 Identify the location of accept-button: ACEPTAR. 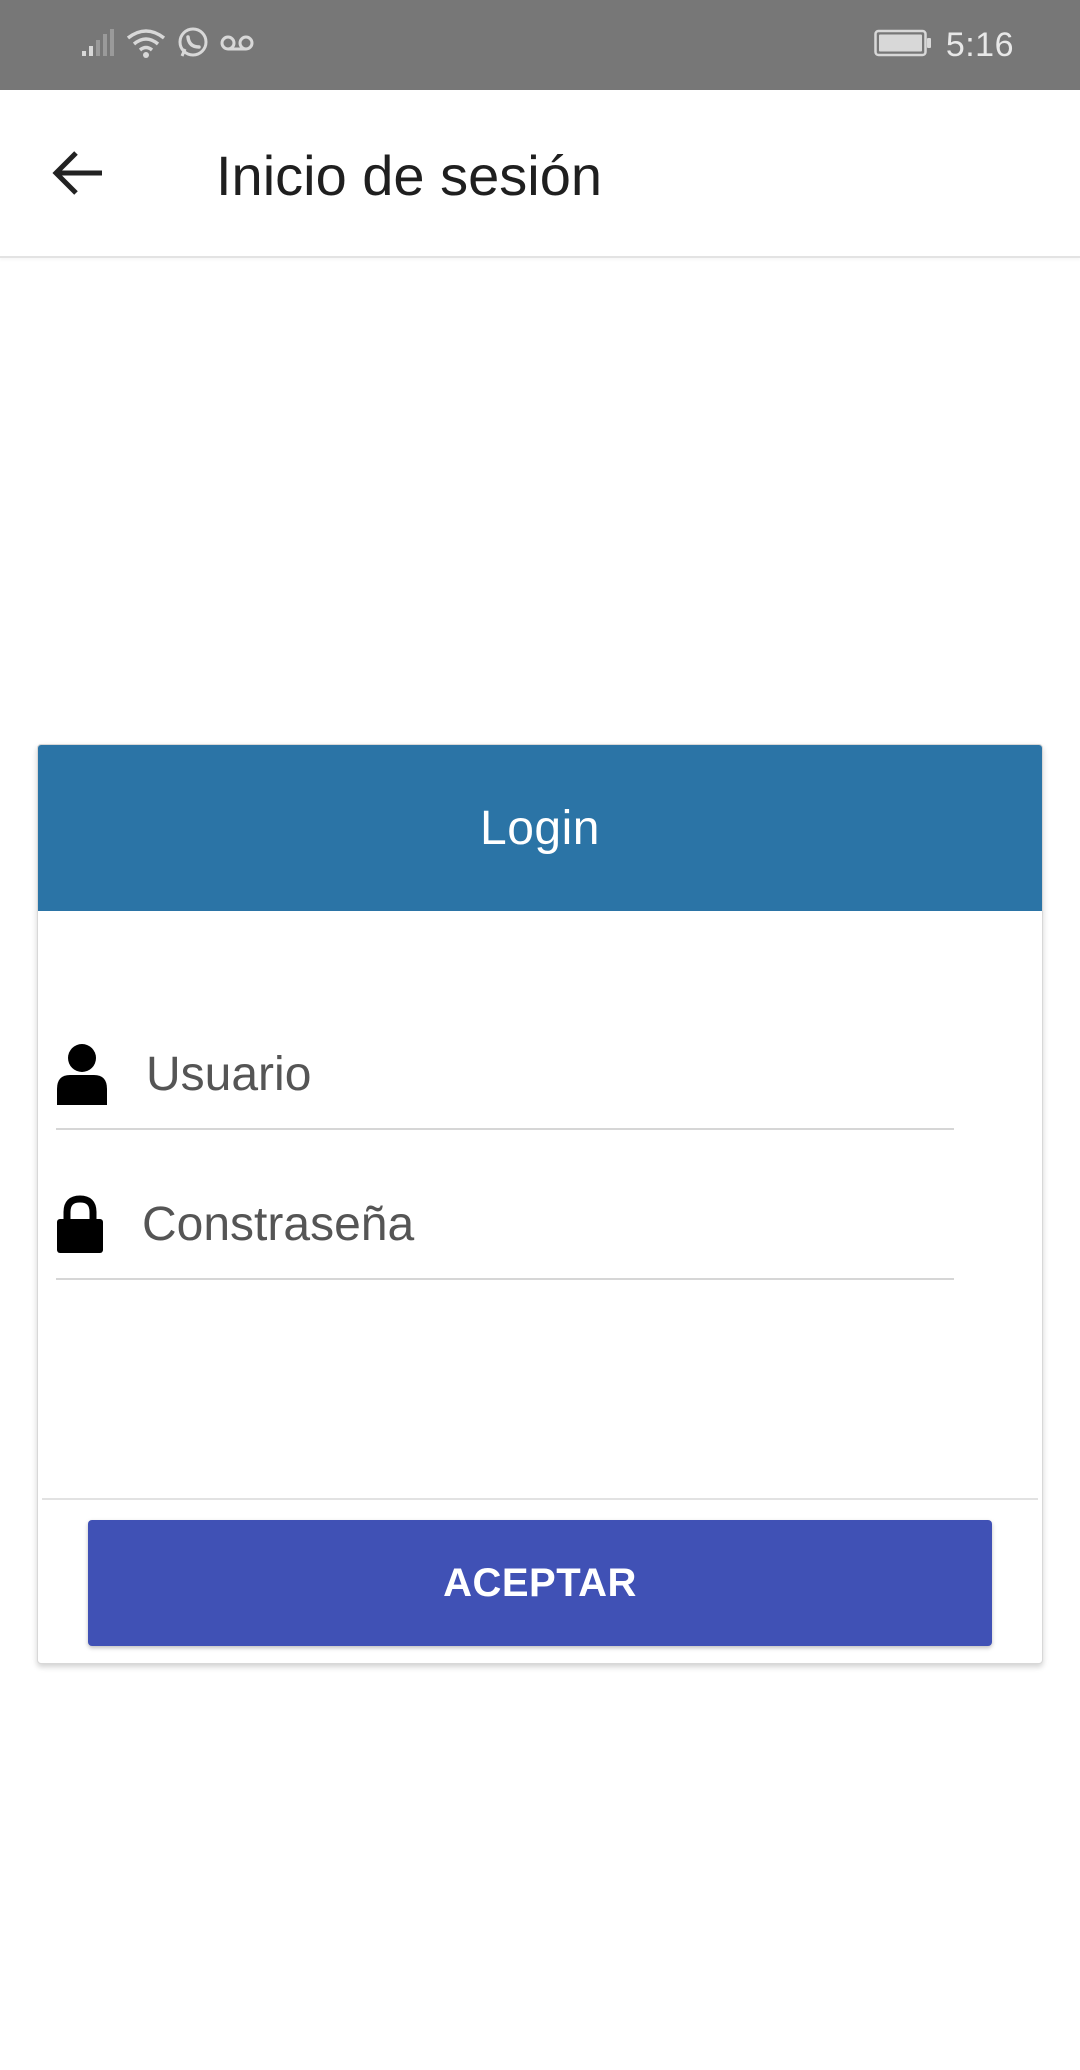
(540, 1583).